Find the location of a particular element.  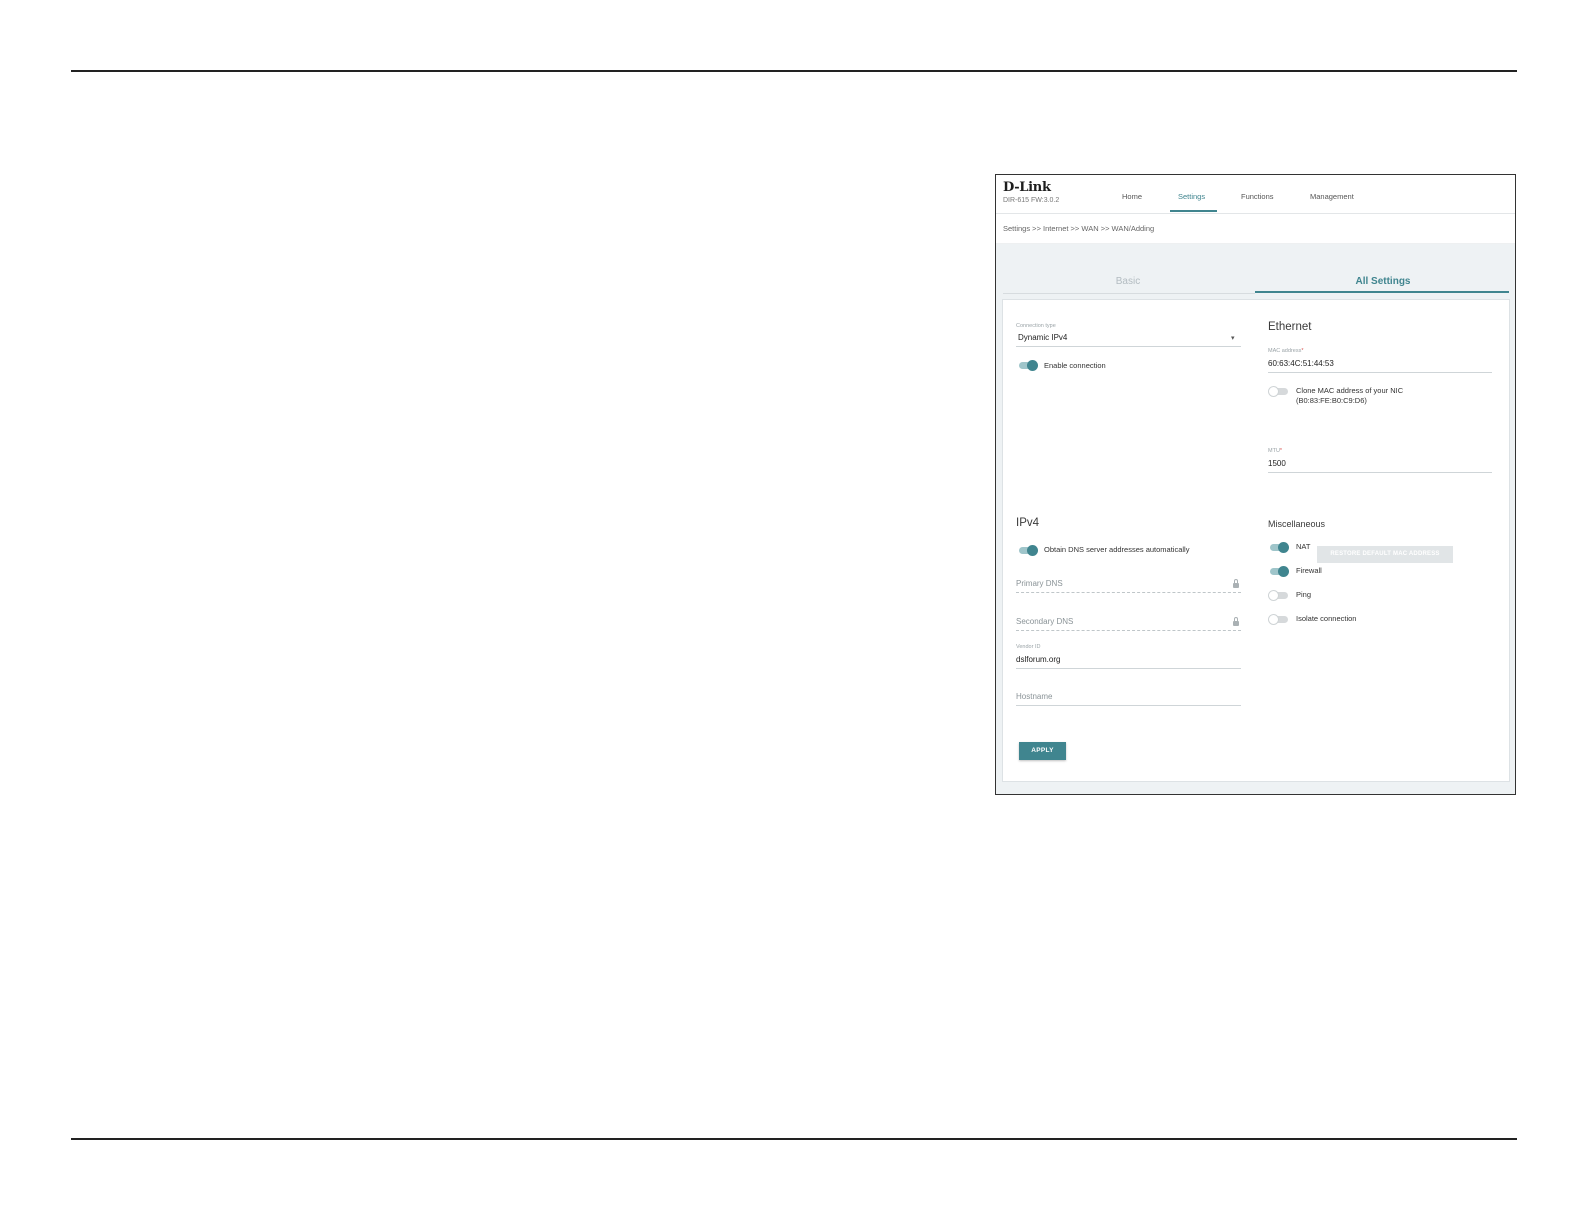

restore-default-mac-button: RESTORE DEFAULT MAC ADDRESS is located at coordinates (1385, 554).